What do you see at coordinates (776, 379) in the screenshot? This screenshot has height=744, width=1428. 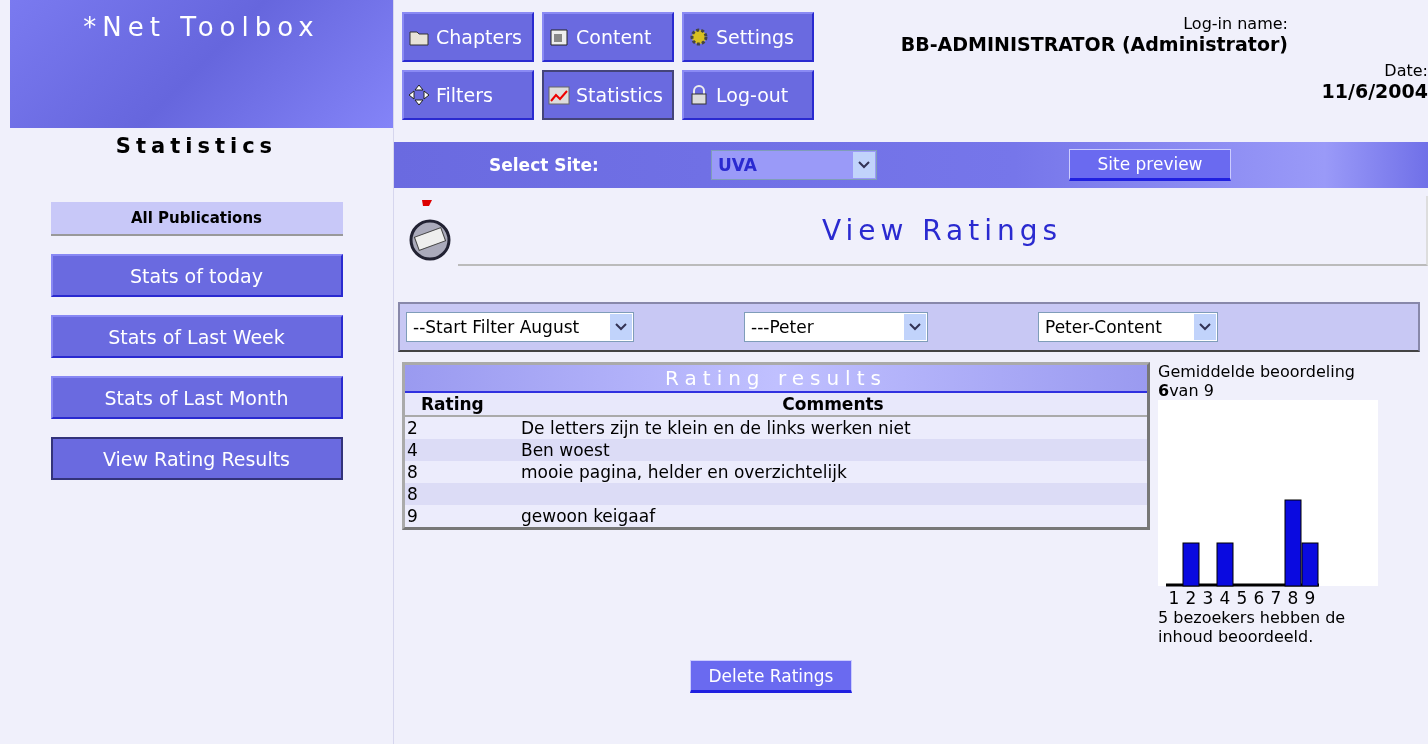 I see `table-title: Rating results` at bounding box center [776, 379].